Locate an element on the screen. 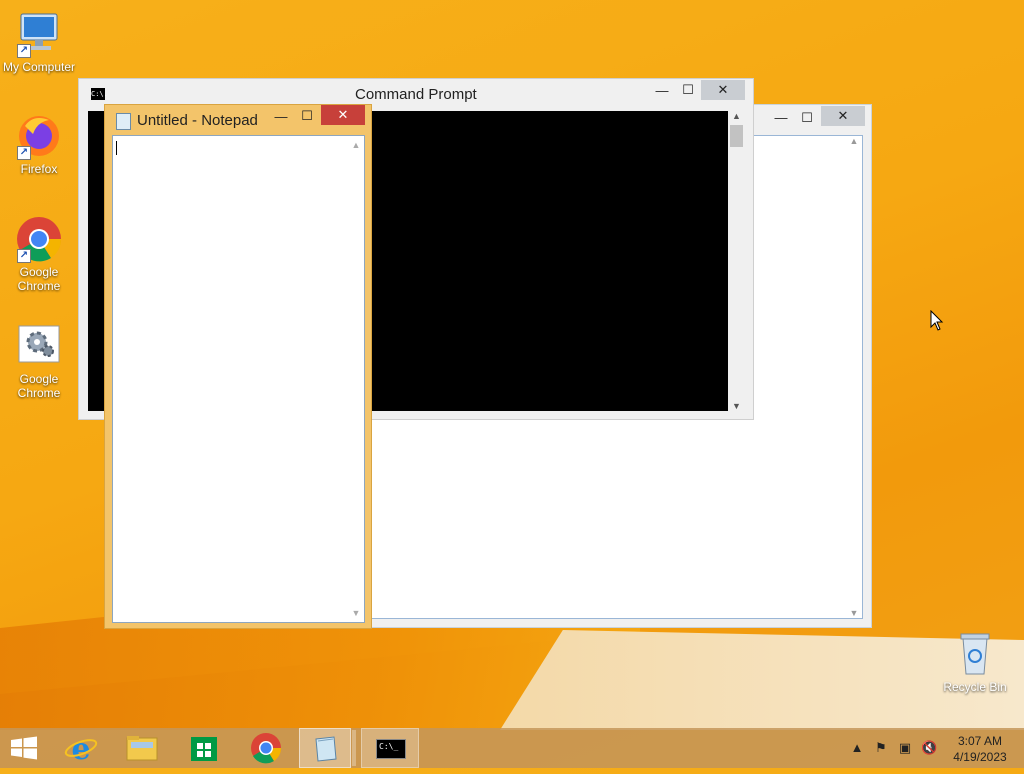  taskbar-notepad-active is located at coordinates (325, 748).